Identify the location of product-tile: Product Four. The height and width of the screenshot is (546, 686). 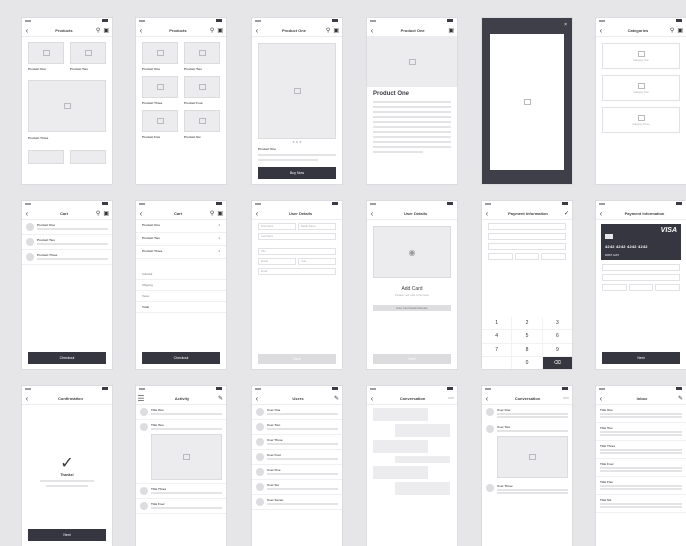
(202, 90).